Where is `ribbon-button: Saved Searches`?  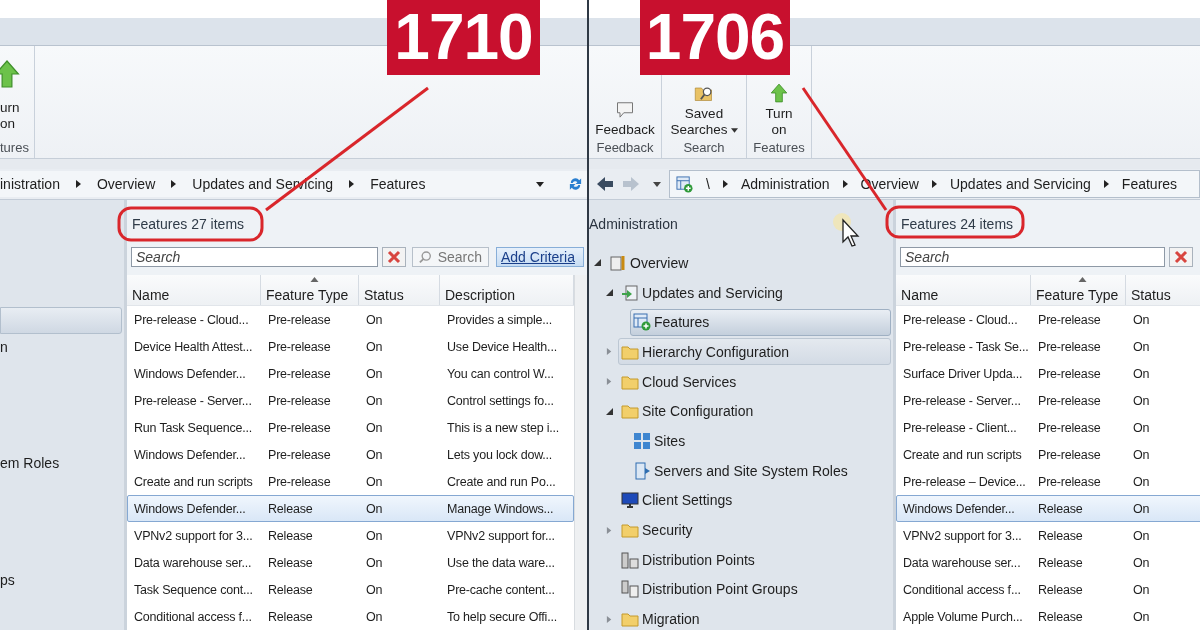
ribbon-button: Saved Searches is located at coordinates (704, 111).